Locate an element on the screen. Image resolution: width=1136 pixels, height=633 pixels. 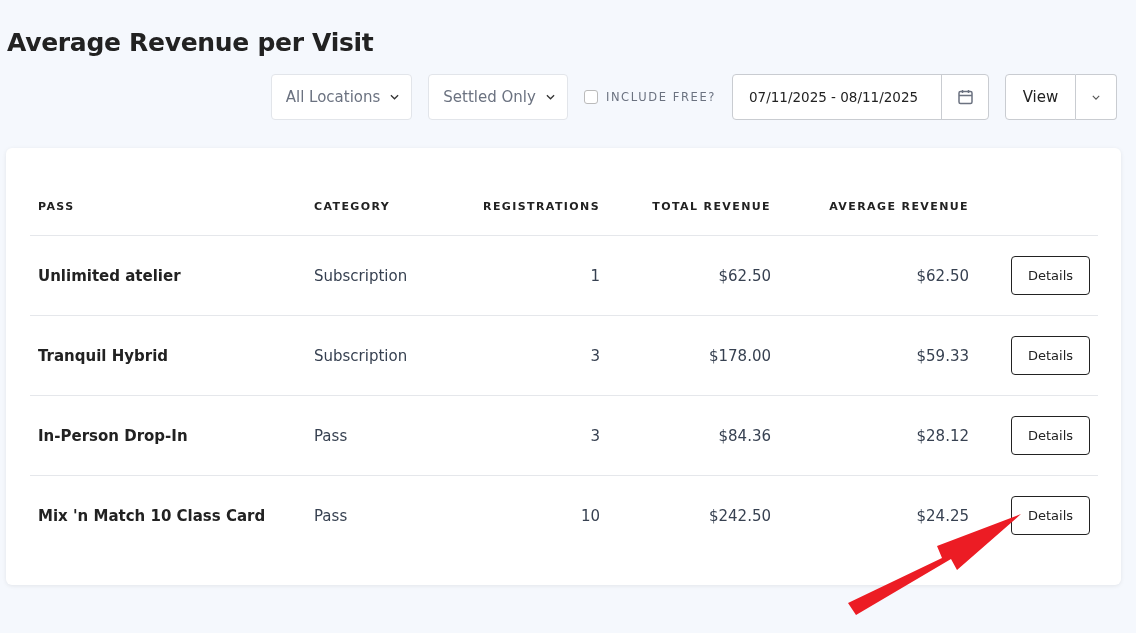
include-free-checkbox is located at coordinates (590, 97).